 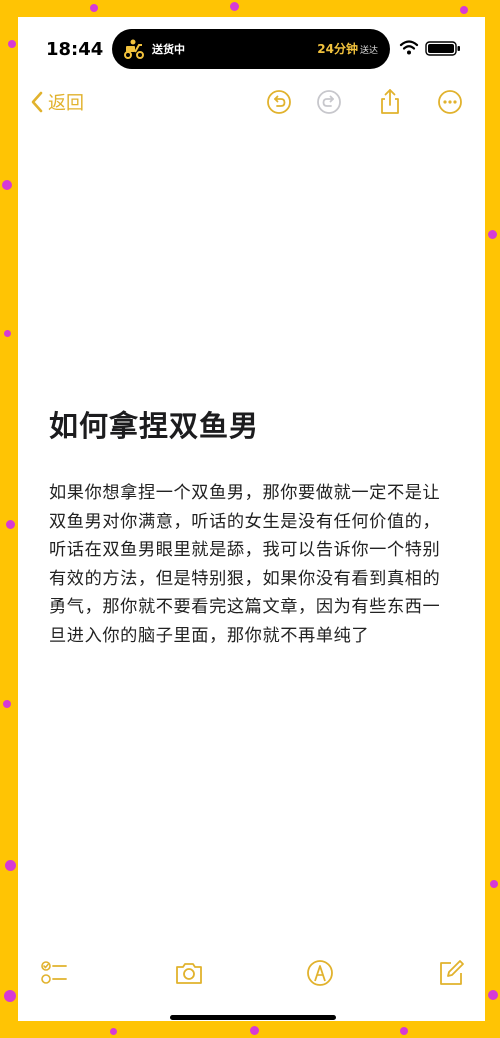 I want to click on back-label: 返回, so click(x=66, y=103).